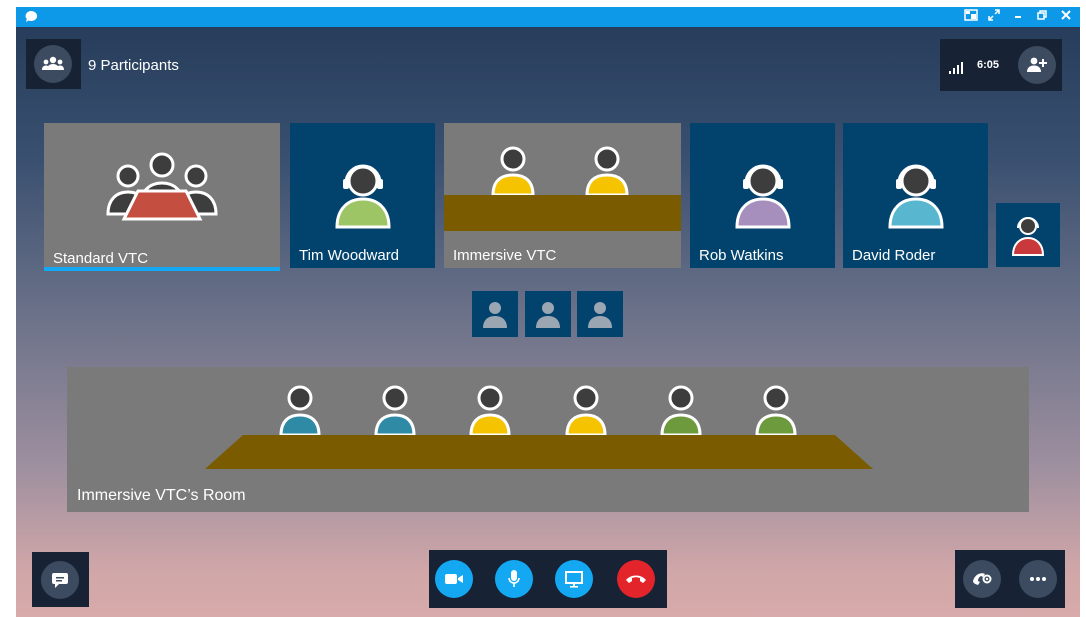  I want to click on app-icon, so click(31, 17).